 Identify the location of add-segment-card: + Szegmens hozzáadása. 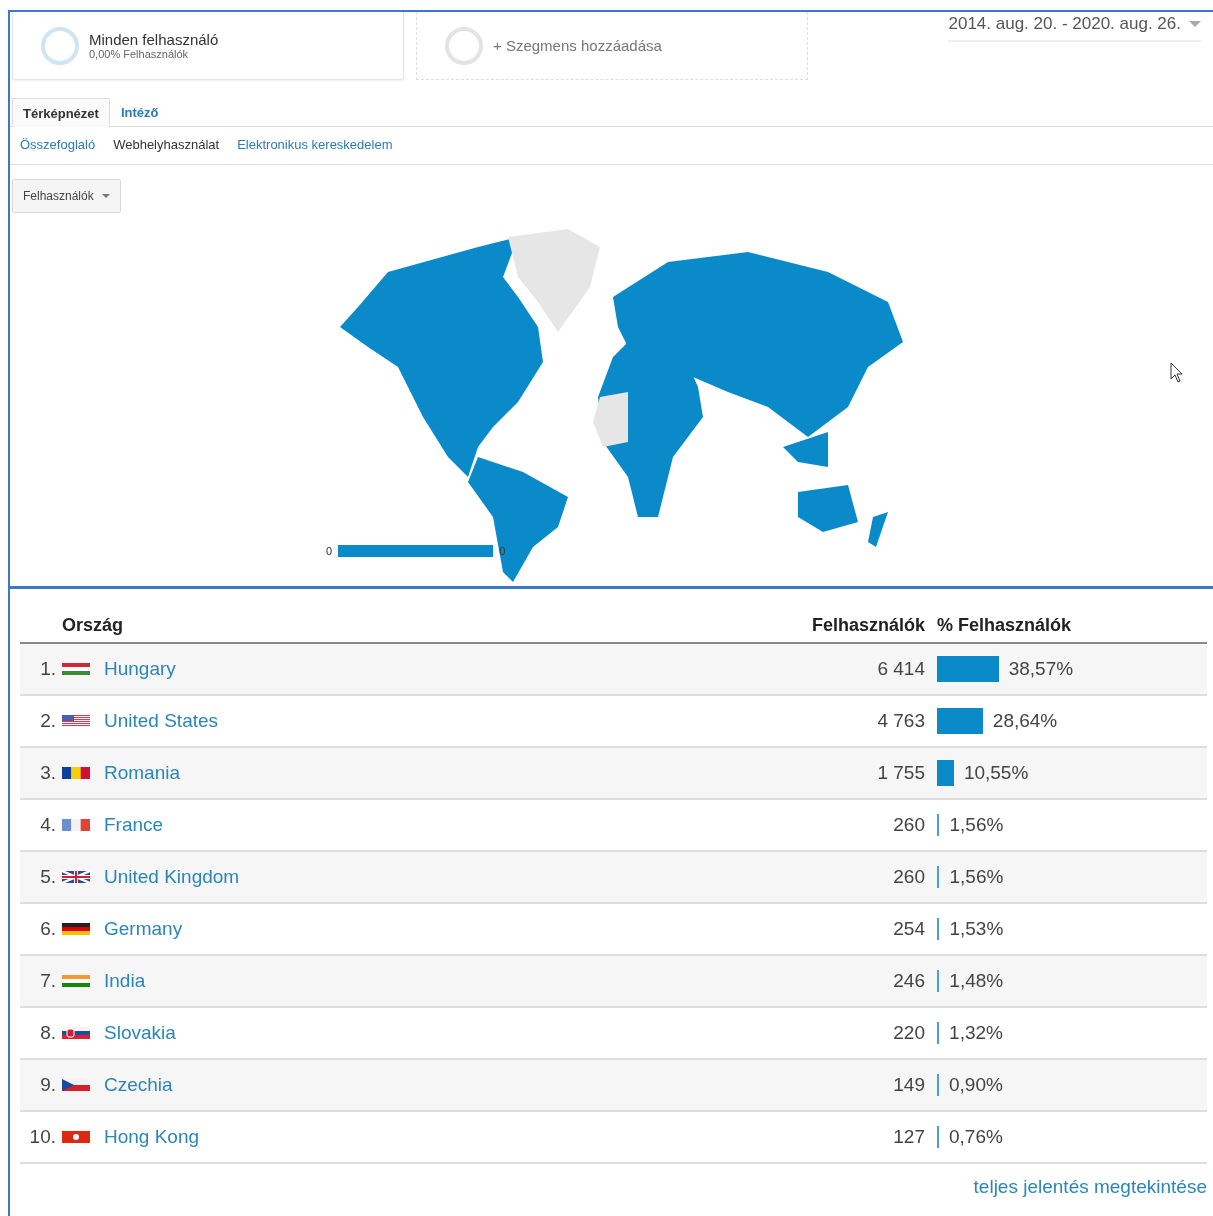
(612, 46).